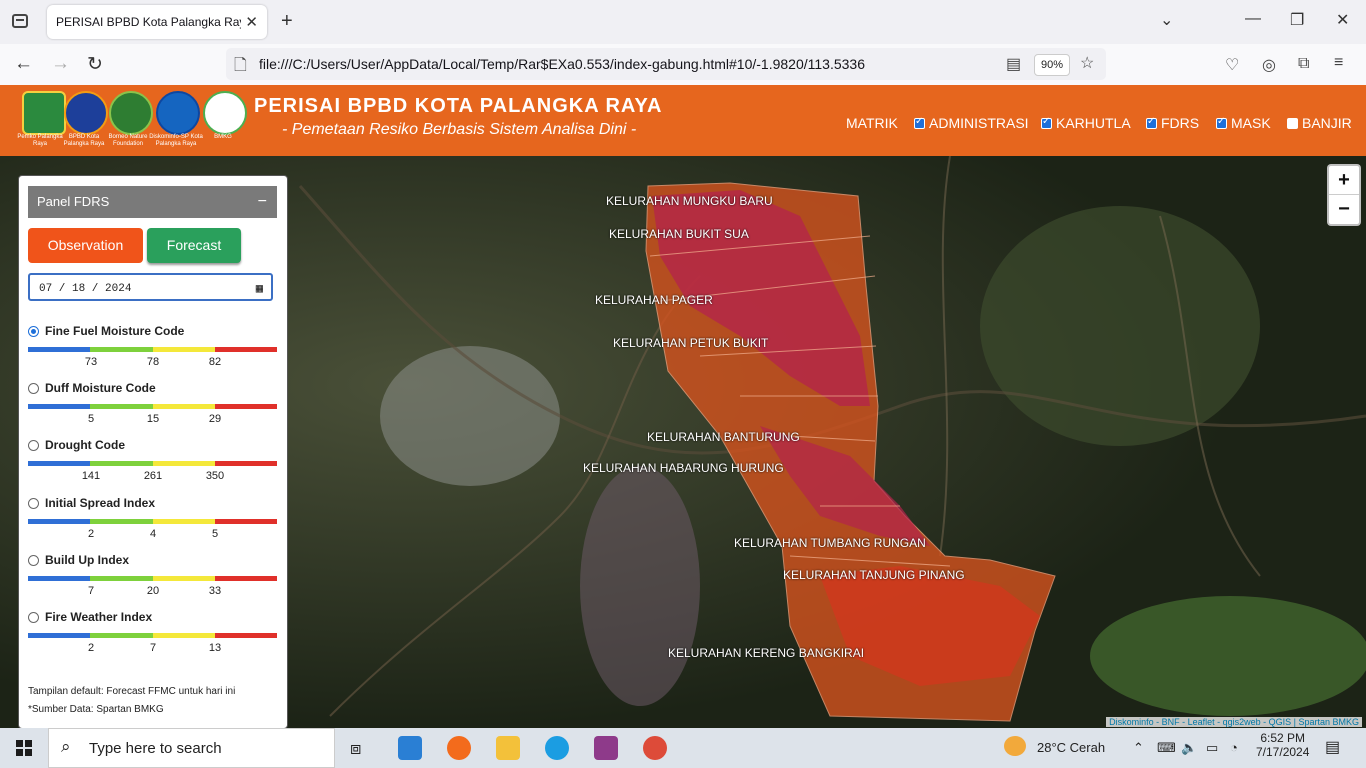  I want to click on new-tab-icon: +, so click(287, 21).